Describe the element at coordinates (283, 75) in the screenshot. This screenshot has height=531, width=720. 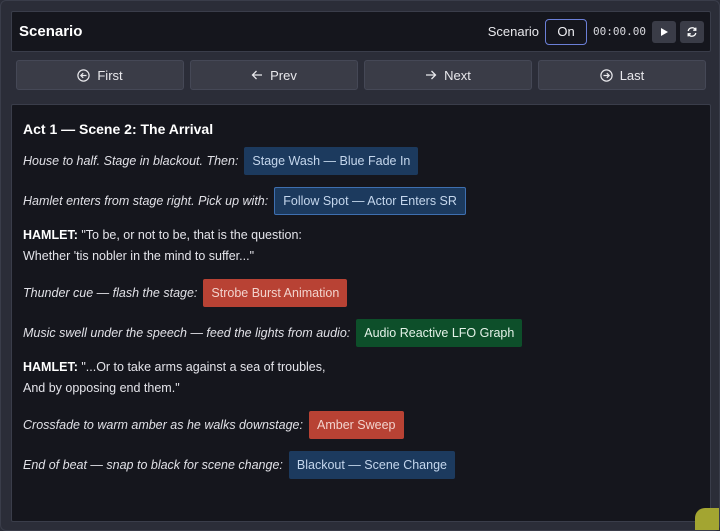
I see `prev-button-label: Prev` at that location.